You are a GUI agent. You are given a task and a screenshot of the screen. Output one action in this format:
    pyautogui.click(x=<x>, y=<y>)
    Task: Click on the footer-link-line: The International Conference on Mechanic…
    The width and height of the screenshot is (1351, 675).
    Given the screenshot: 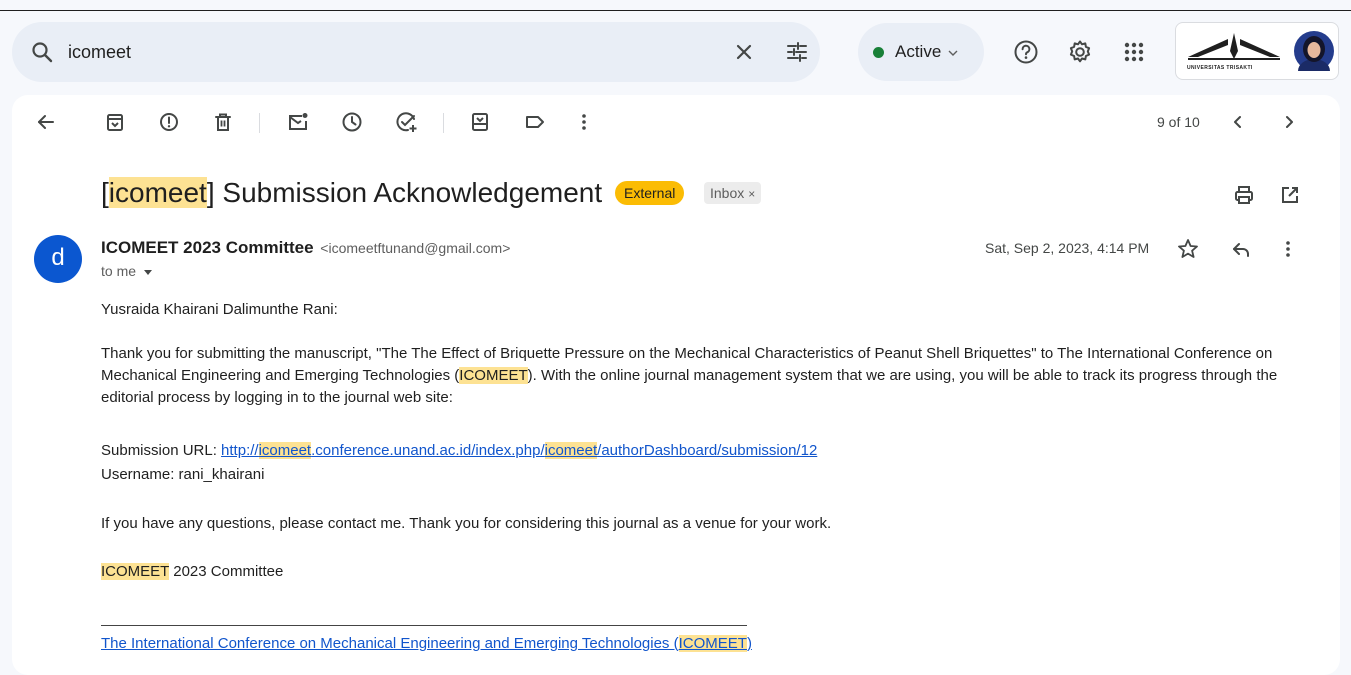 What is the action you would take?
    pyautogui.click(x=691, y=644)
    